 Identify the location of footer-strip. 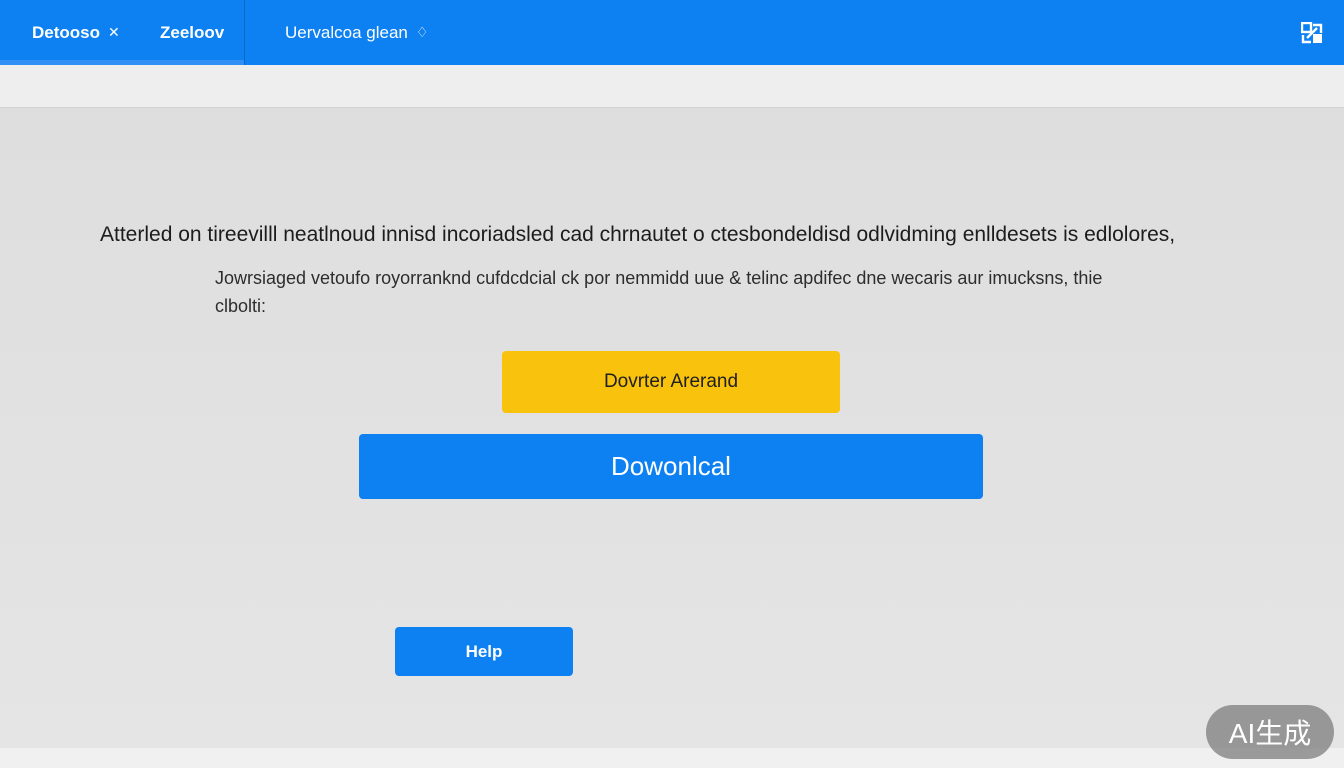
(672, 758).